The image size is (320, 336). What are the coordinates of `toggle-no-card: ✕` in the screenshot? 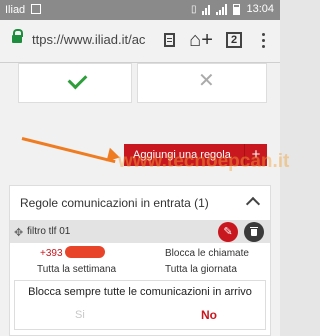 It's located at (202, 83).